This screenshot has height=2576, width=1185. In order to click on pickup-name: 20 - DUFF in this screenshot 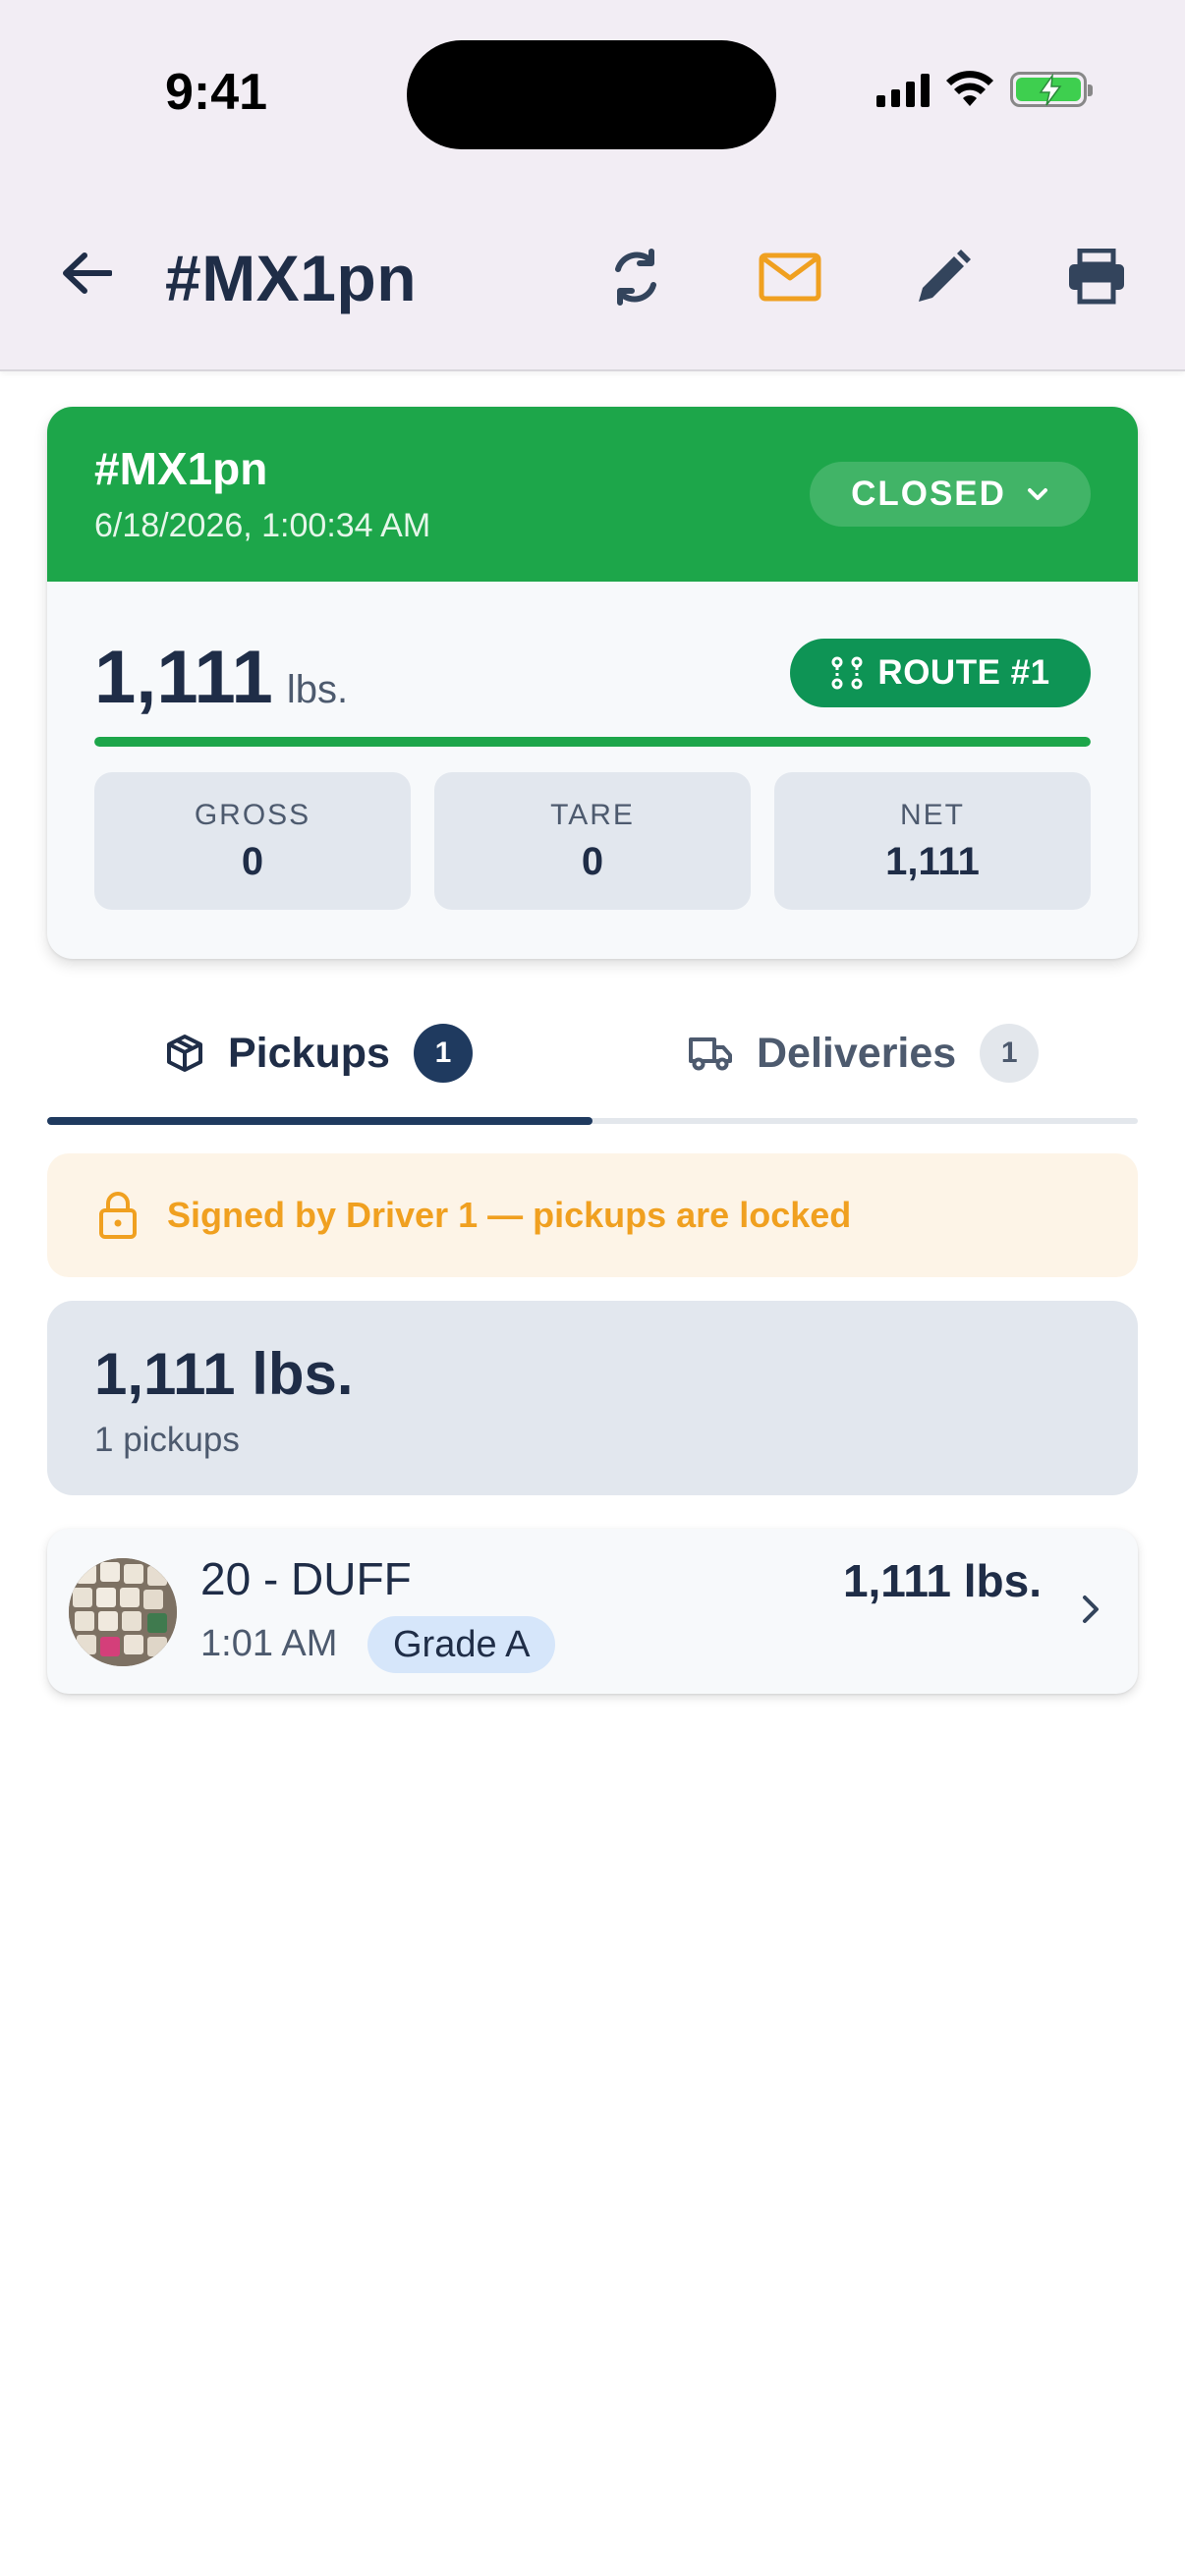, I will do `click(306, 1578)`.